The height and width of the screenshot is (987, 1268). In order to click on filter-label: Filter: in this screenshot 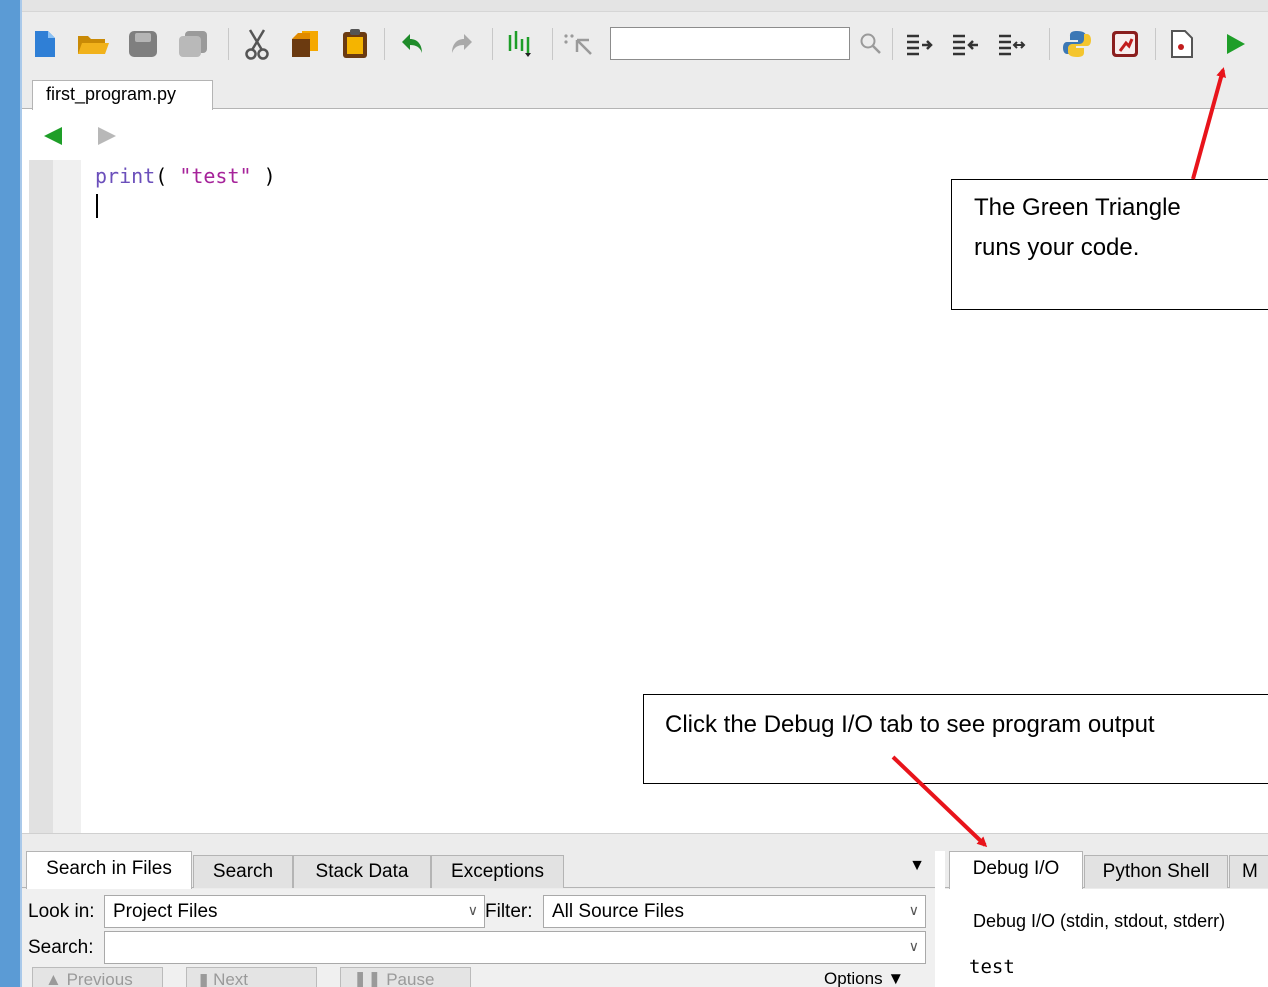, I will do `click(509, 911)`.